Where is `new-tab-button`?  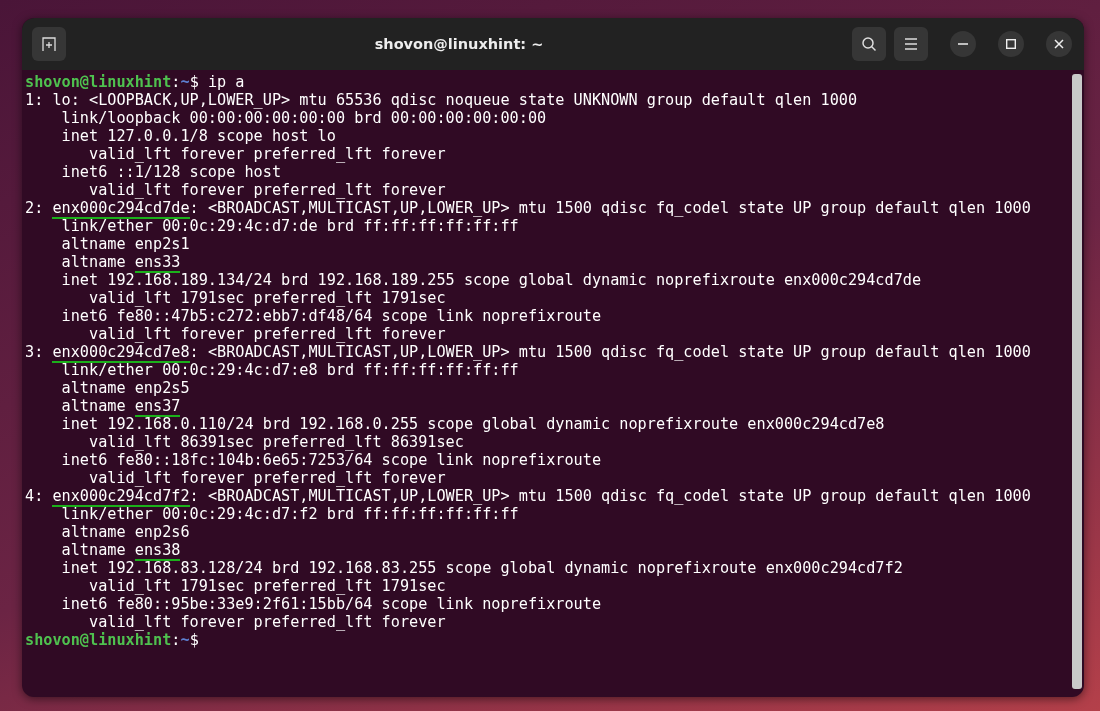
new-tab-button is located at coordinates (49, 44).